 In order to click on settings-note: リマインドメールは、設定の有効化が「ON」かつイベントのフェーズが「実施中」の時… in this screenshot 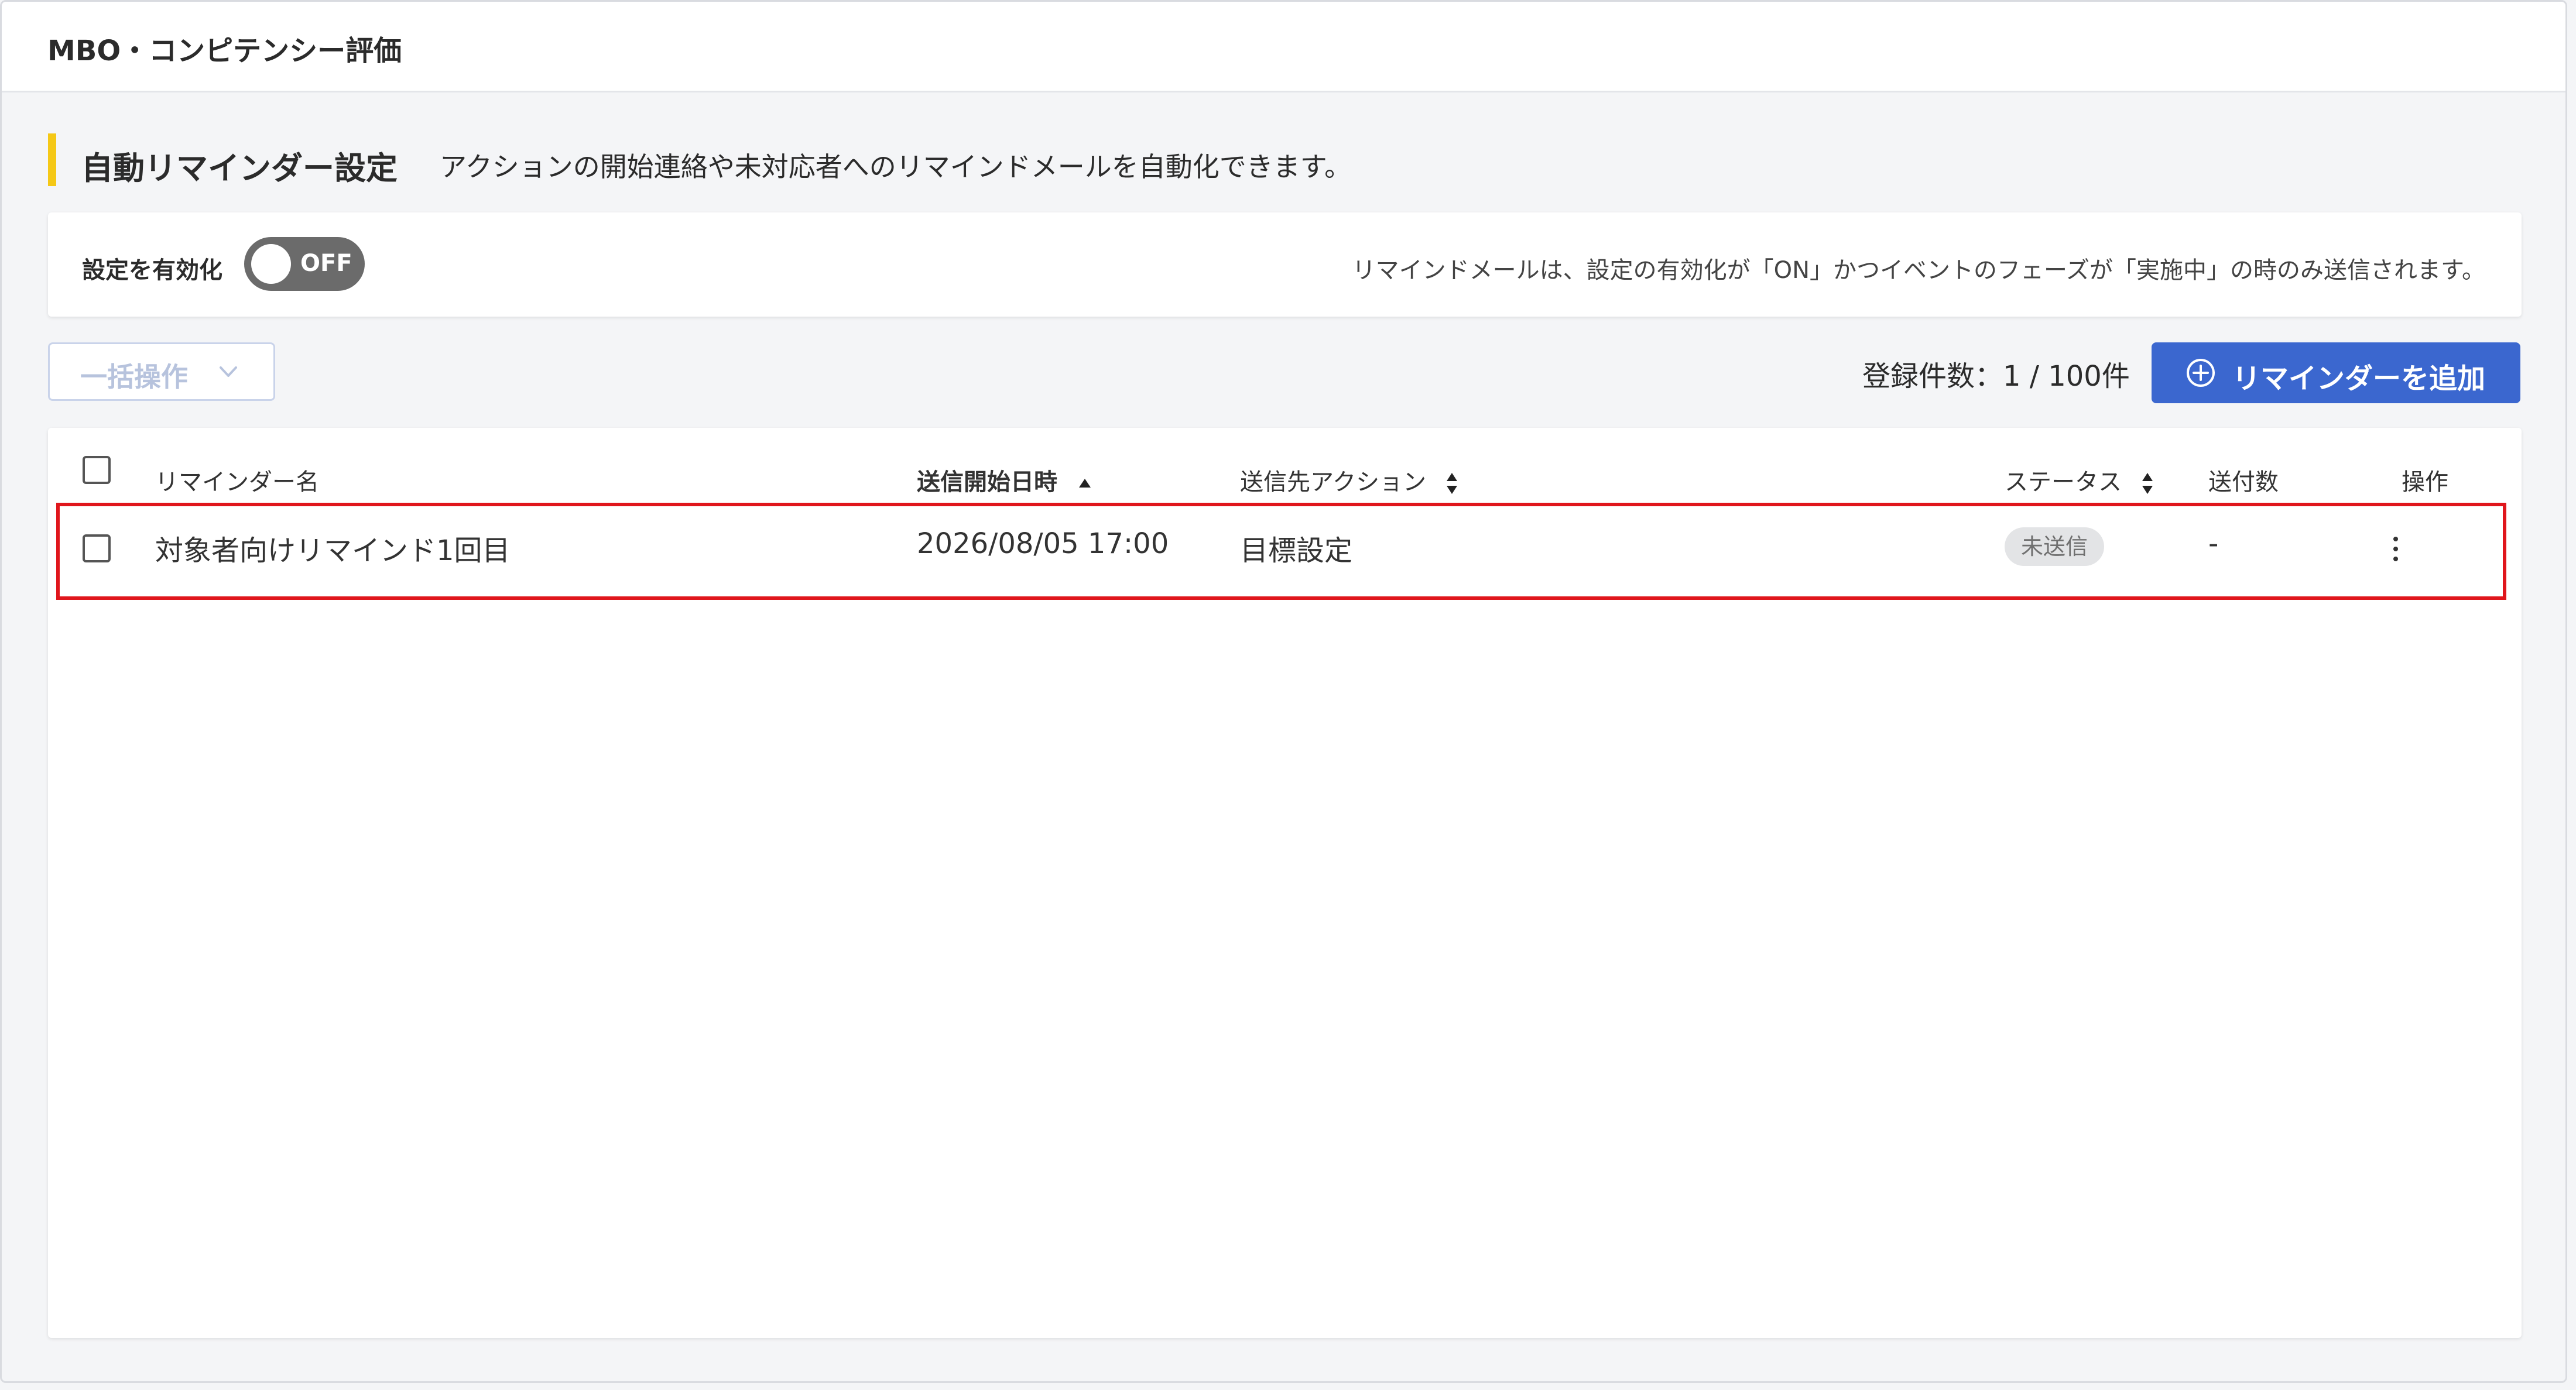, I will do `click(1918, 270)`.